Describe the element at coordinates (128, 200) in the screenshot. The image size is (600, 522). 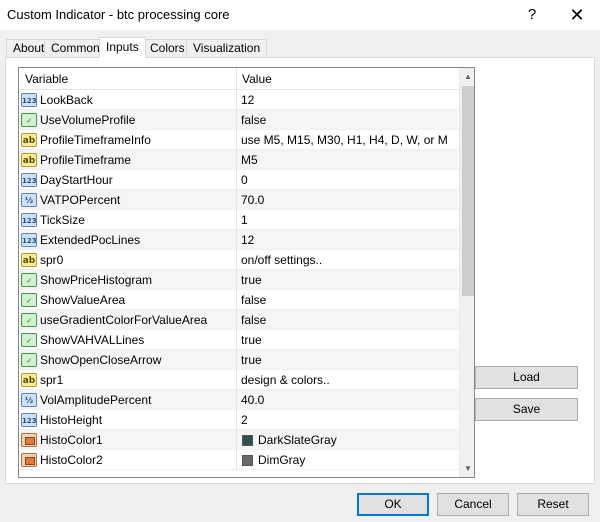
I see `variable-cell: ½ VATPOPercent` at that location.